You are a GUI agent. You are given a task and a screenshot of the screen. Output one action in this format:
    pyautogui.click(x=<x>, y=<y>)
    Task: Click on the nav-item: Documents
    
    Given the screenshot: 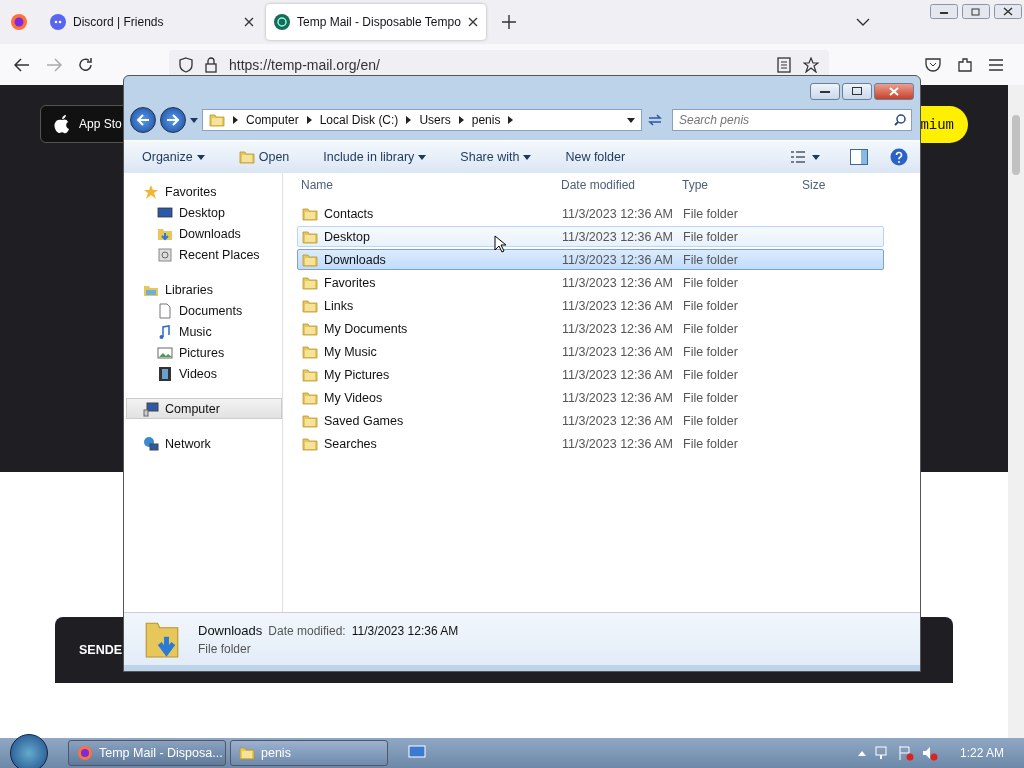 What is the action you would take?
    pyautogui.click(x=204, y=310)
    